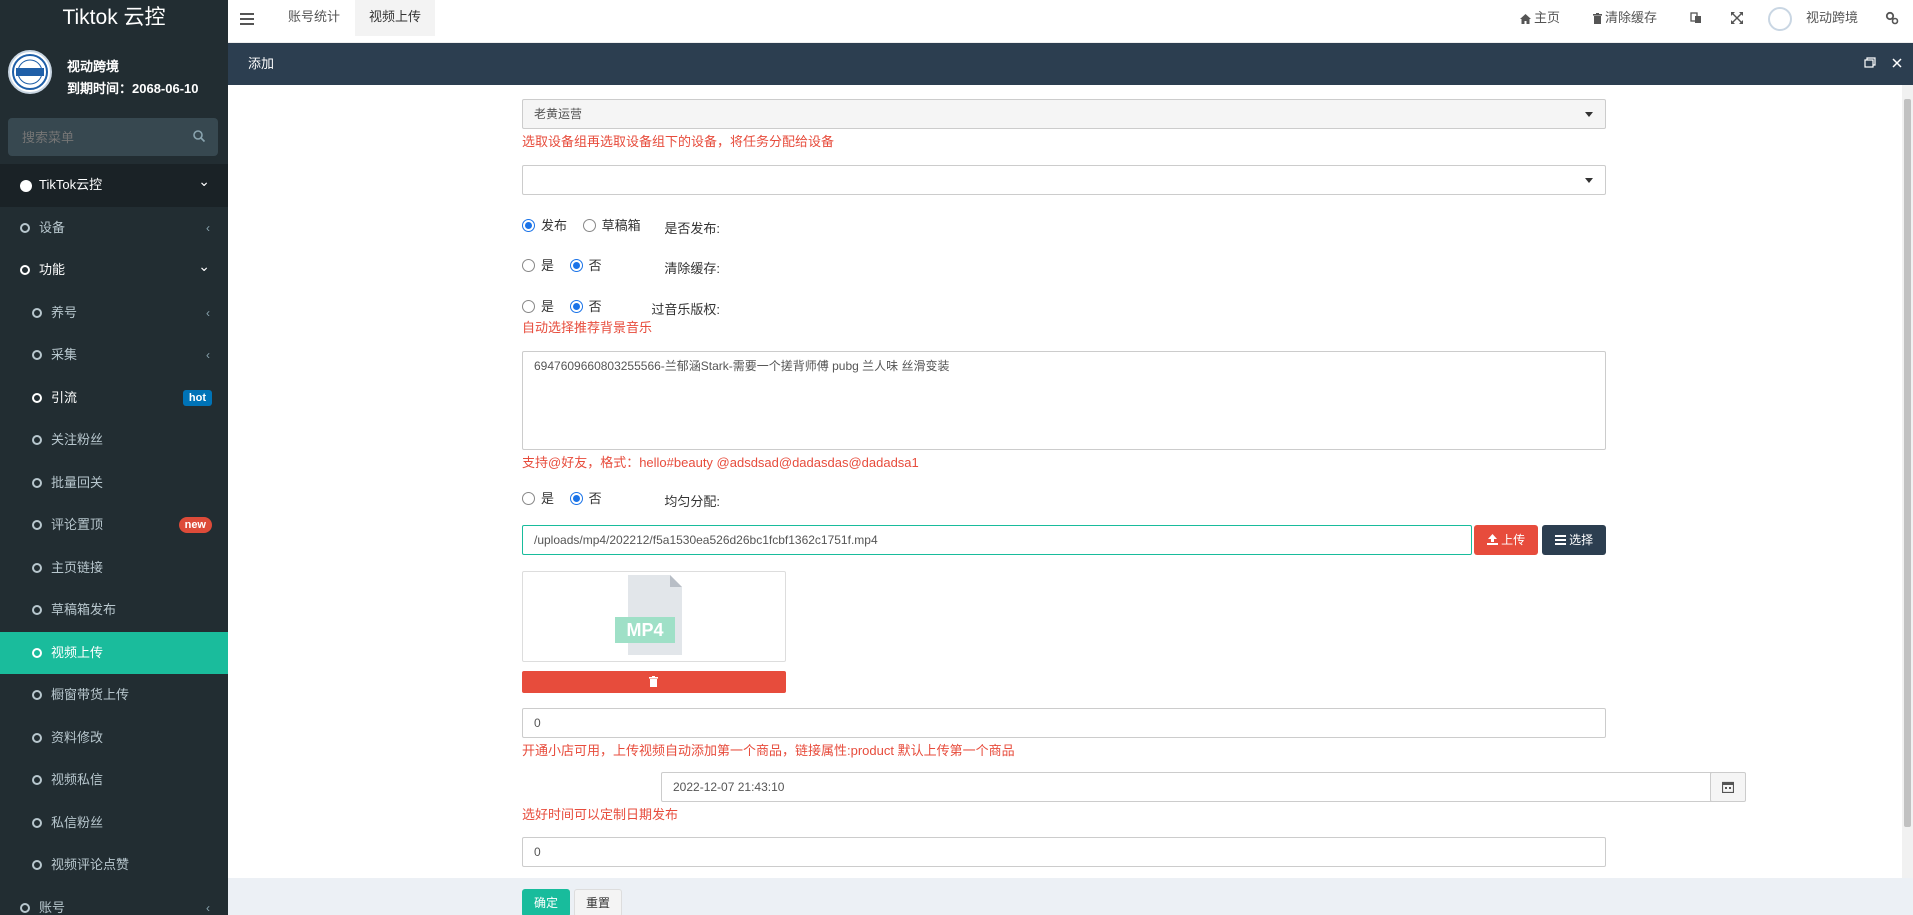  Describe the element at coordinates (261, 63) in the screenshot. I see `panel-title: 添加` at that location.